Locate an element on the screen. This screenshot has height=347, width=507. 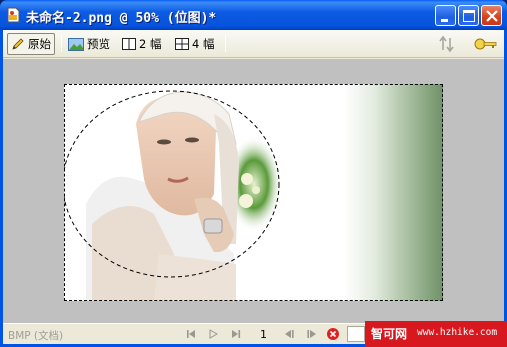
frame-number: 1 is located at coordinates (263, 334).